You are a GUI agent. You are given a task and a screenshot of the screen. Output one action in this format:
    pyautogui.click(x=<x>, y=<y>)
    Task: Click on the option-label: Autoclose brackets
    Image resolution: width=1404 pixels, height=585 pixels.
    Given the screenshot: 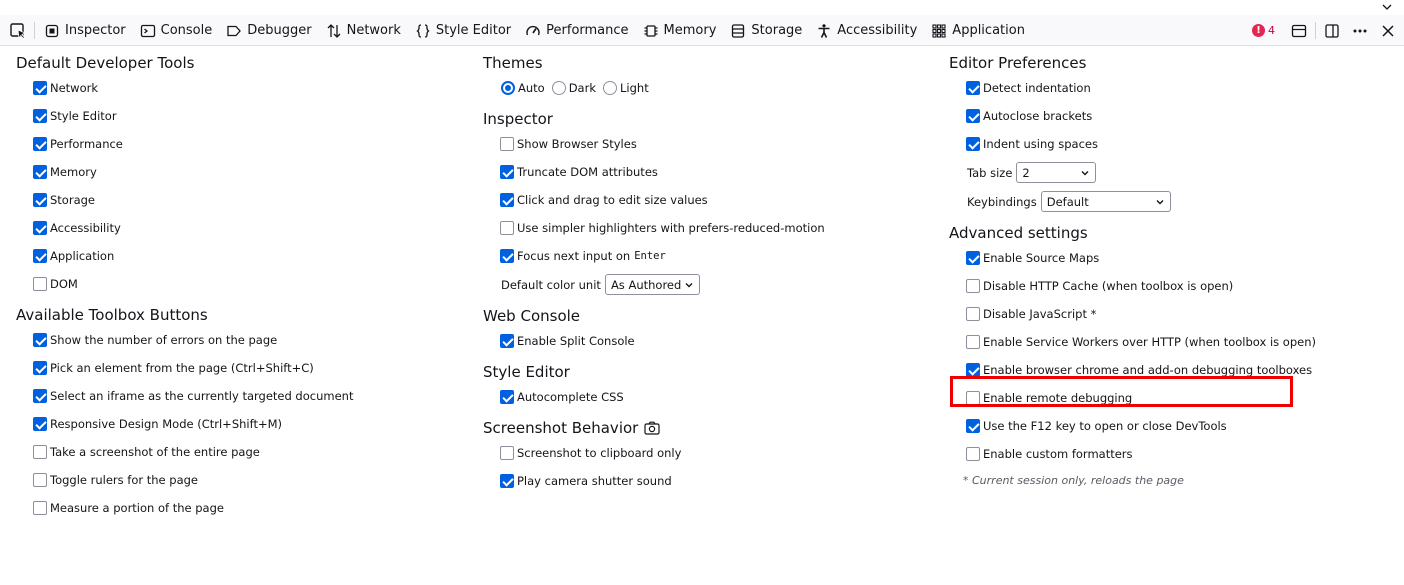 What is the action you would take?
    pyautogui.click(x=1038, y=116)
    